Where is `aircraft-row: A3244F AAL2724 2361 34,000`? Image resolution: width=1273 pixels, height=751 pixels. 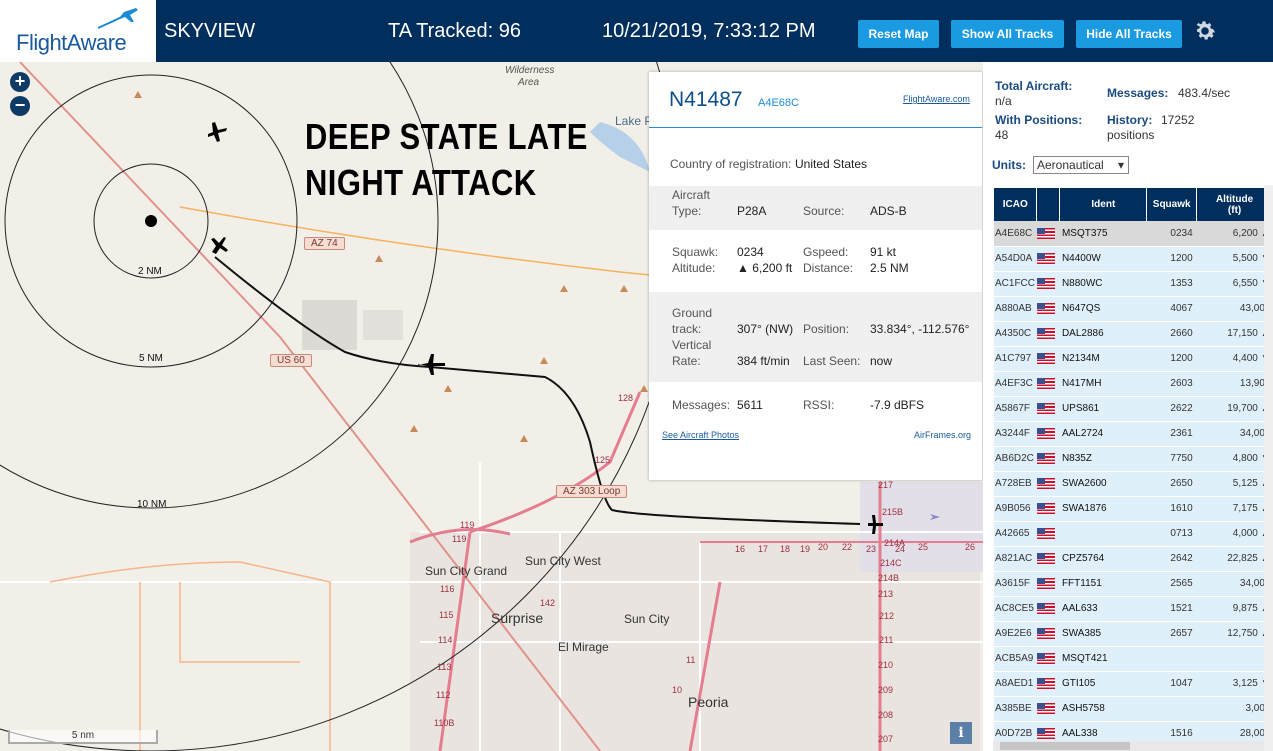
aircraft-row: A3244F AAL2724 2361 34,000 is located at coordinates (1133, 434).